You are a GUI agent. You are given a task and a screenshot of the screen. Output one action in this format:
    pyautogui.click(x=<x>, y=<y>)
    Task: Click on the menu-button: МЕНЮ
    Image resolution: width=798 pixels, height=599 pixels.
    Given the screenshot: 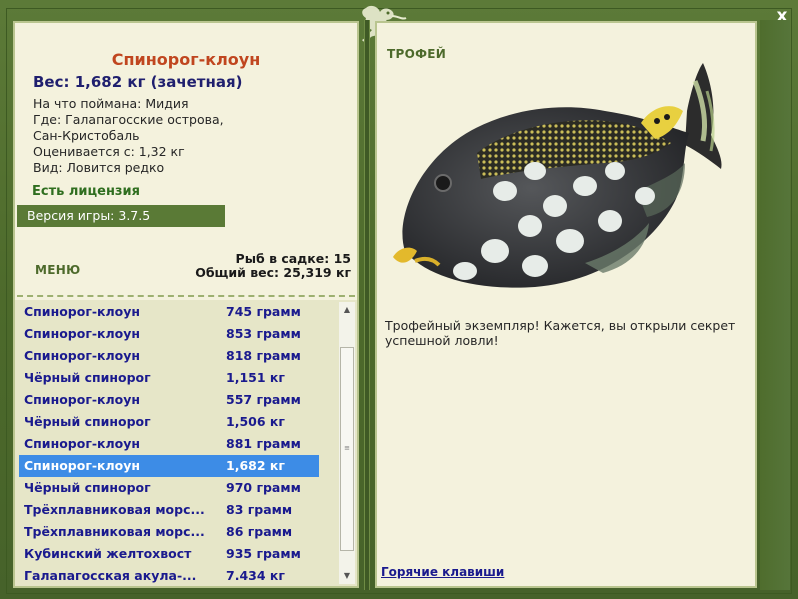 What is the action you would take?
    pyautogui.click(x=57, y=270)
    